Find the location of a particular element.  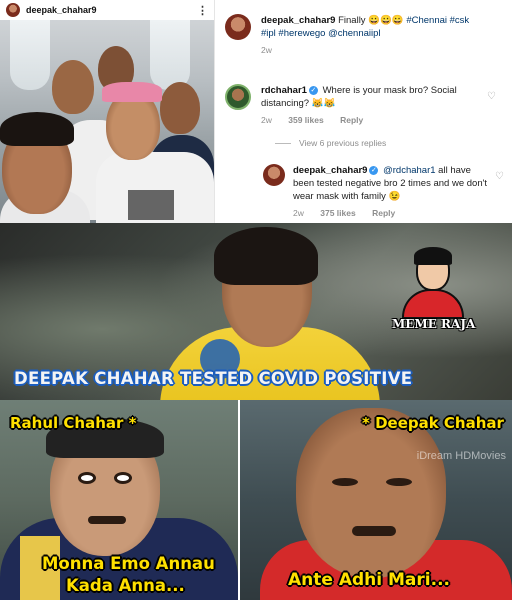

more-options-icon: ⋮ is located at coordinates (202, 10).